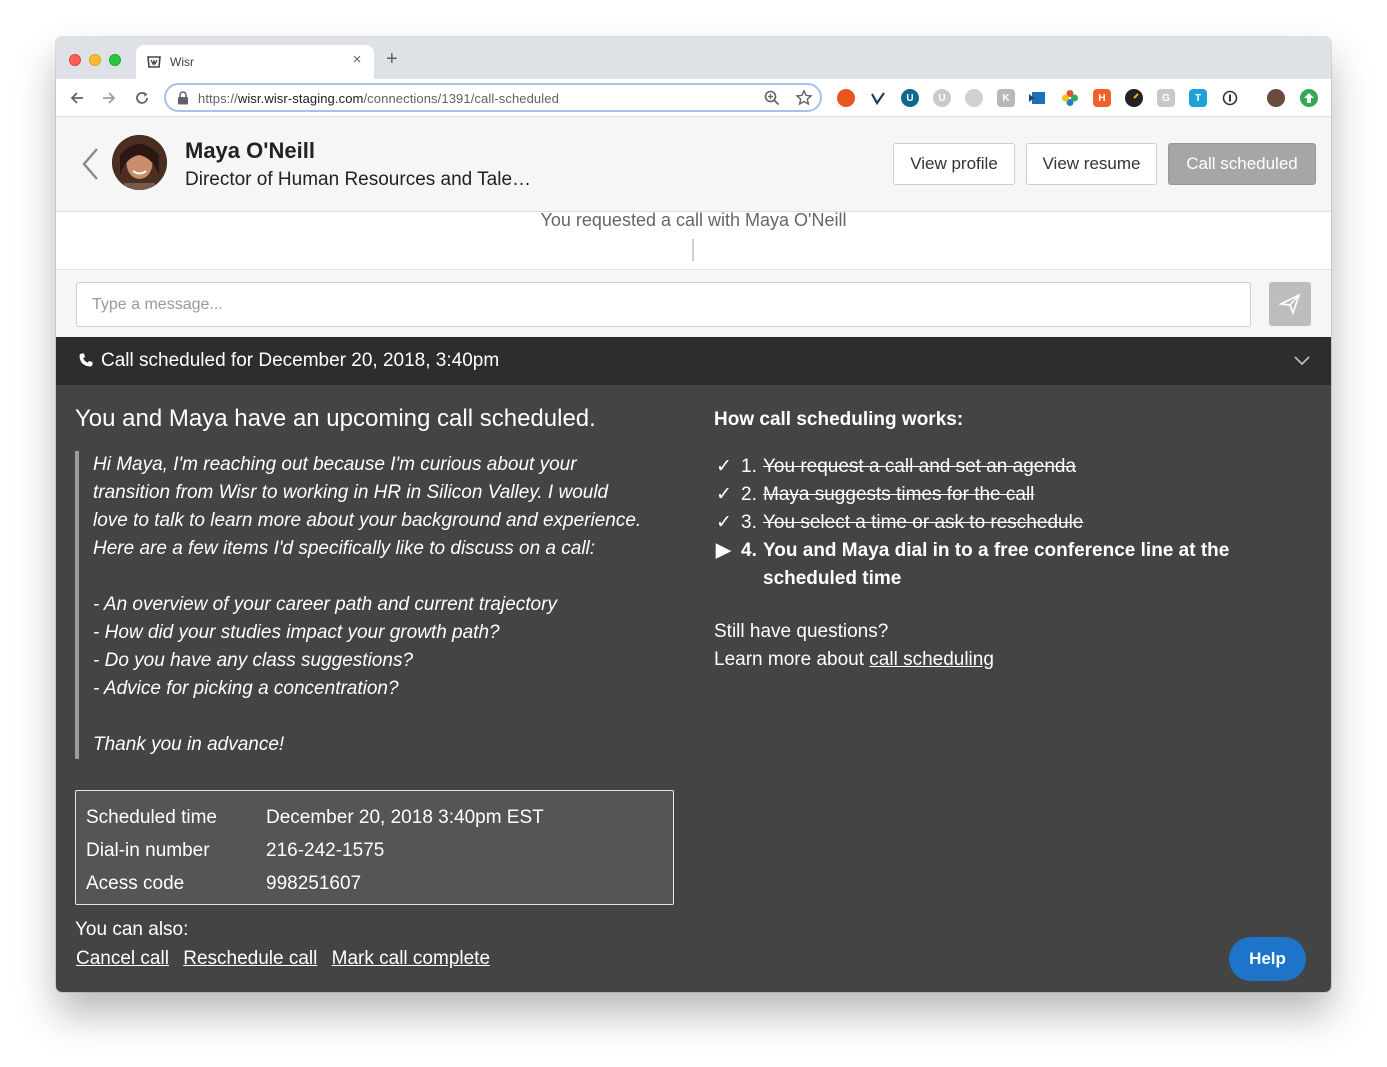 This screenshot has width=1387, height=1067. What do you see at coordinates (749, 494) in the screenshot?
I see `step-number: 2.` at bounding box center [749, 494].